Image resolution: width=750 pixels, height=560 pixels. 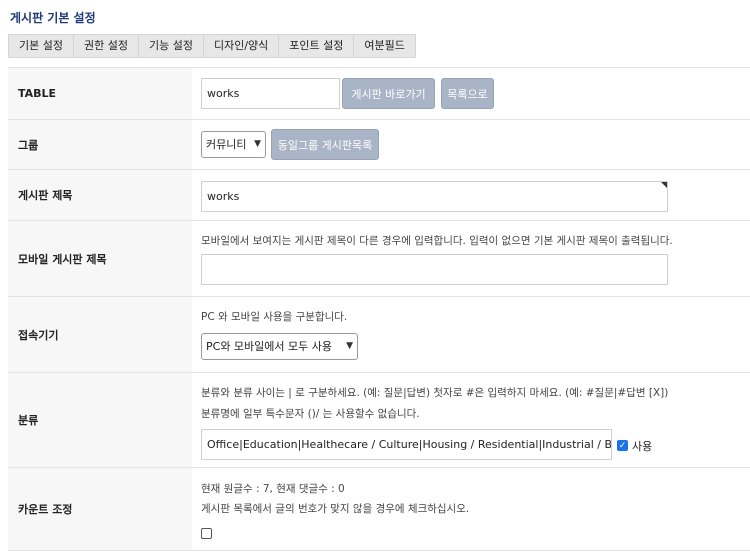 What do you see at coordinates (434, 196) in the screenshot?
I see `board-subject-input: works` at bounding box center [434, 196].